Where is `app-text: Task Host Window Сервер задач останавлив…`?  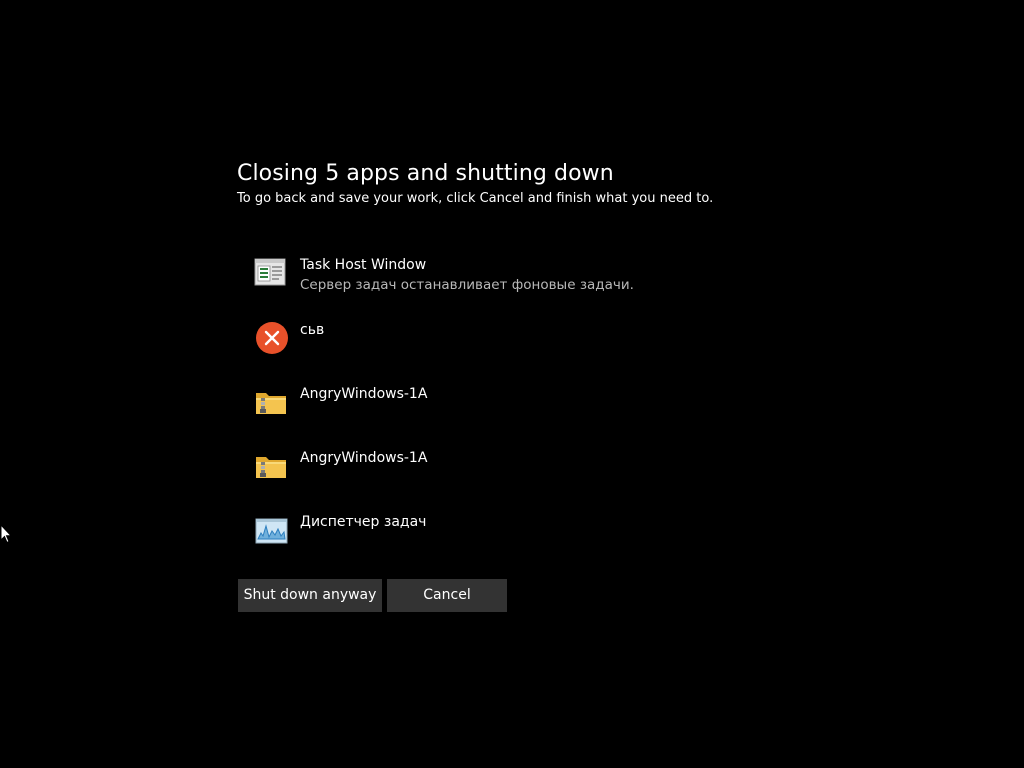 app-text: Task Host Window Сервер задач останавлив… is located at coordinates (467, 275).